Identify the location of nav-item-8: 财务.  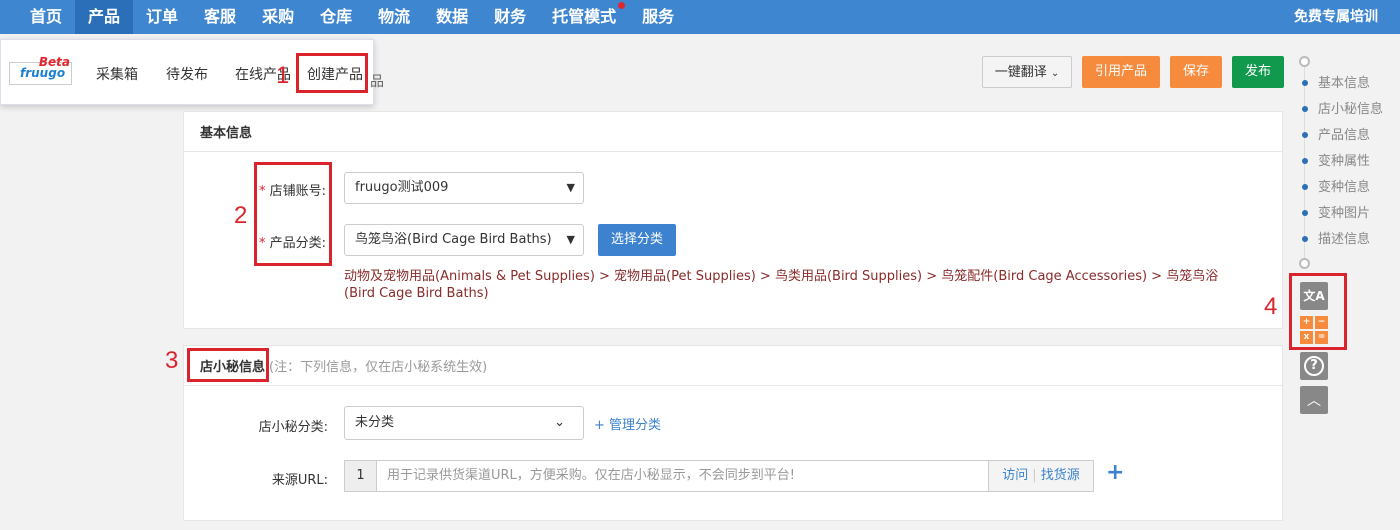
(510, 17).